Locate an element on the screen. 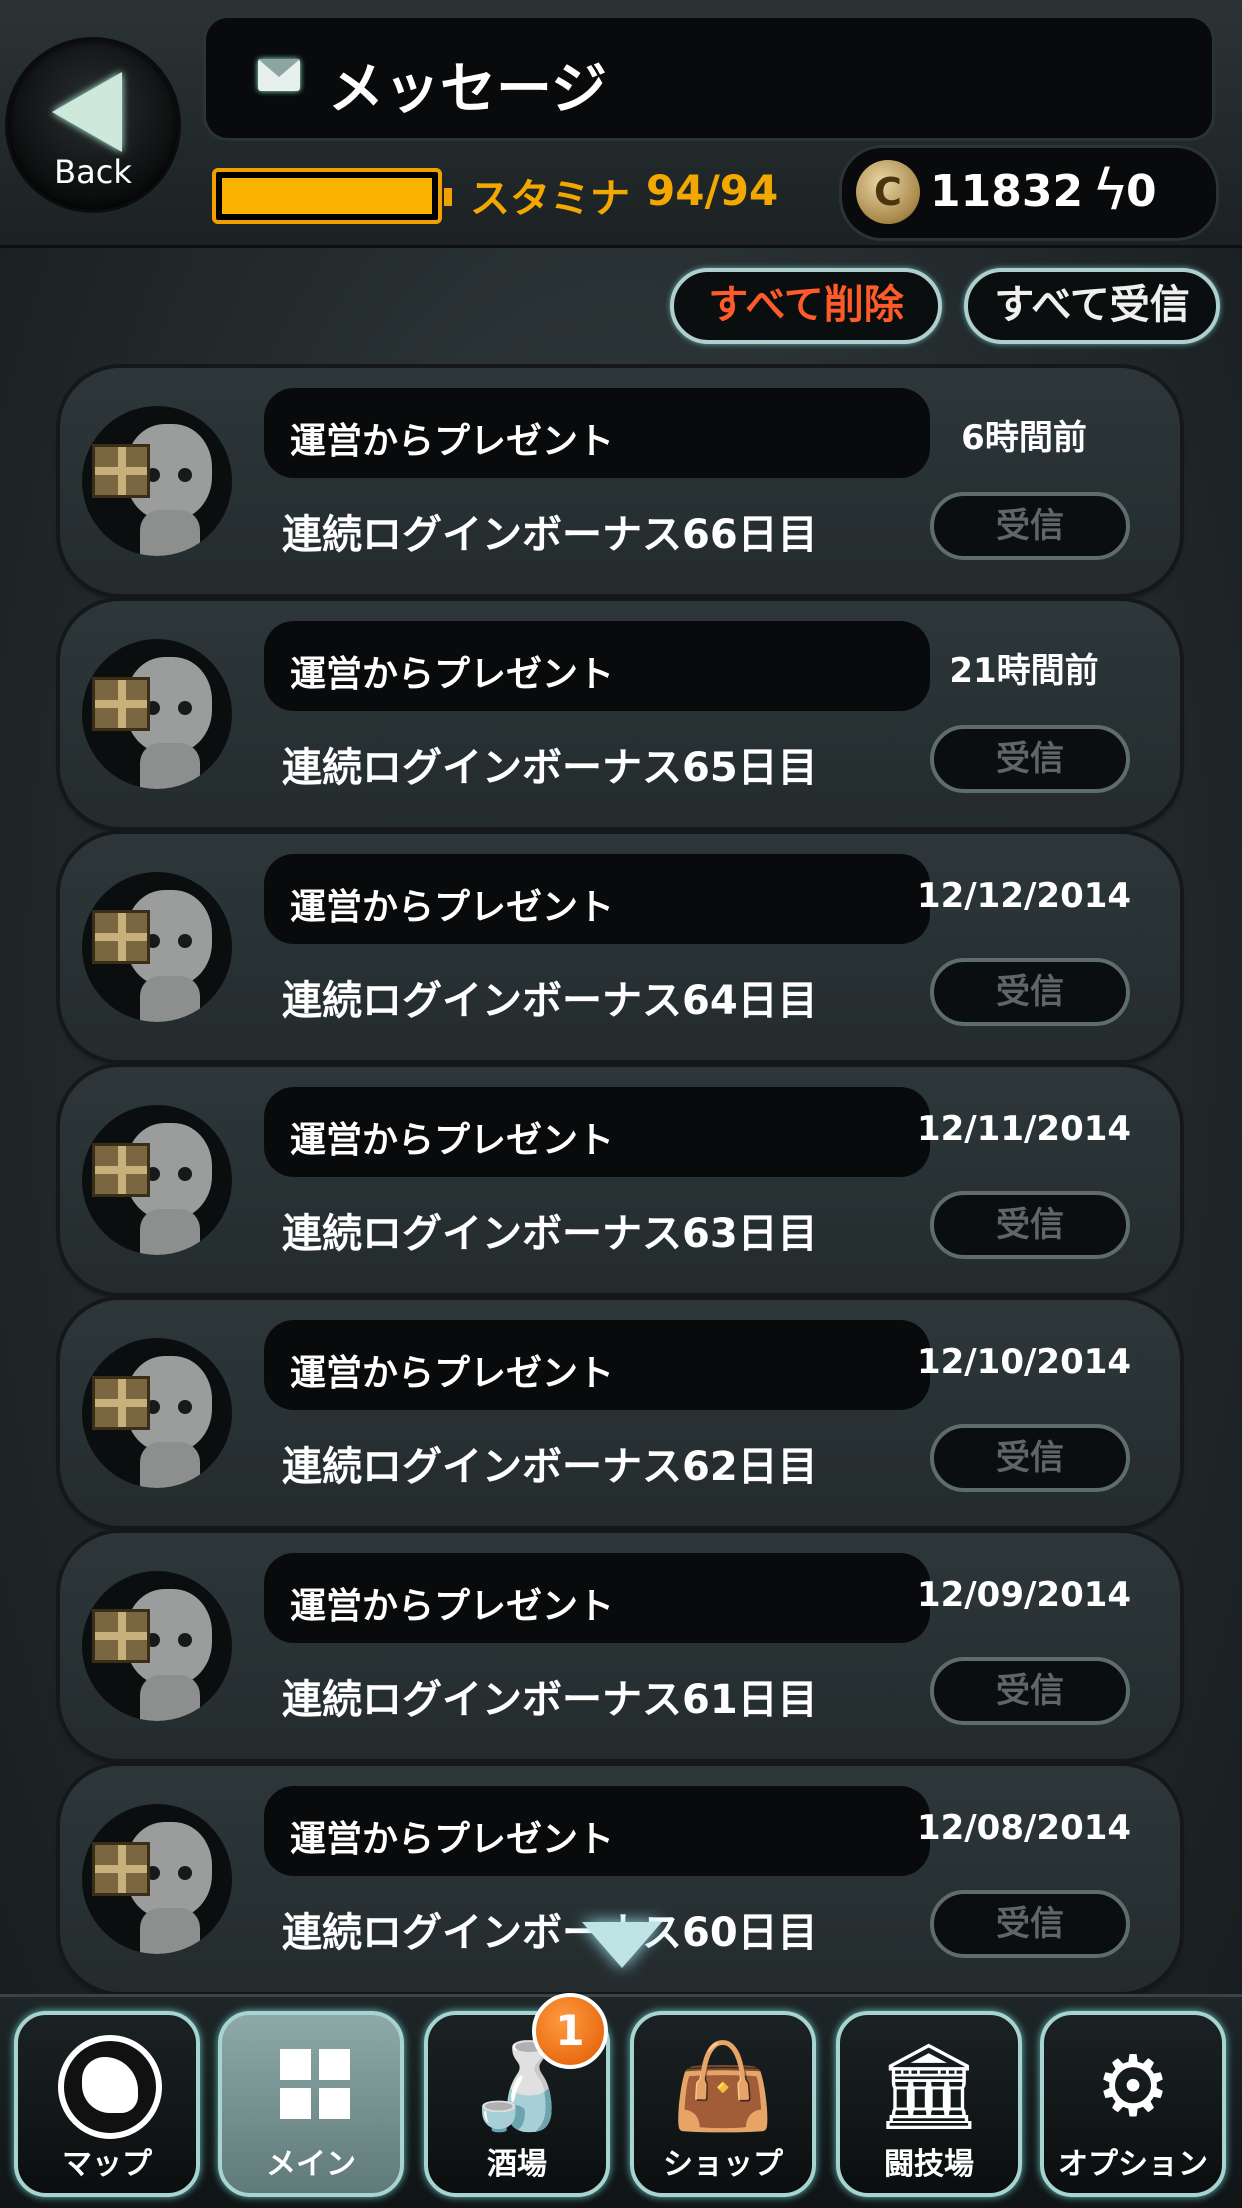 This screenshot has height=2208, width=1242. nav-arena-button: 🏛 闘技場 is located at coordinates (929, 2104).